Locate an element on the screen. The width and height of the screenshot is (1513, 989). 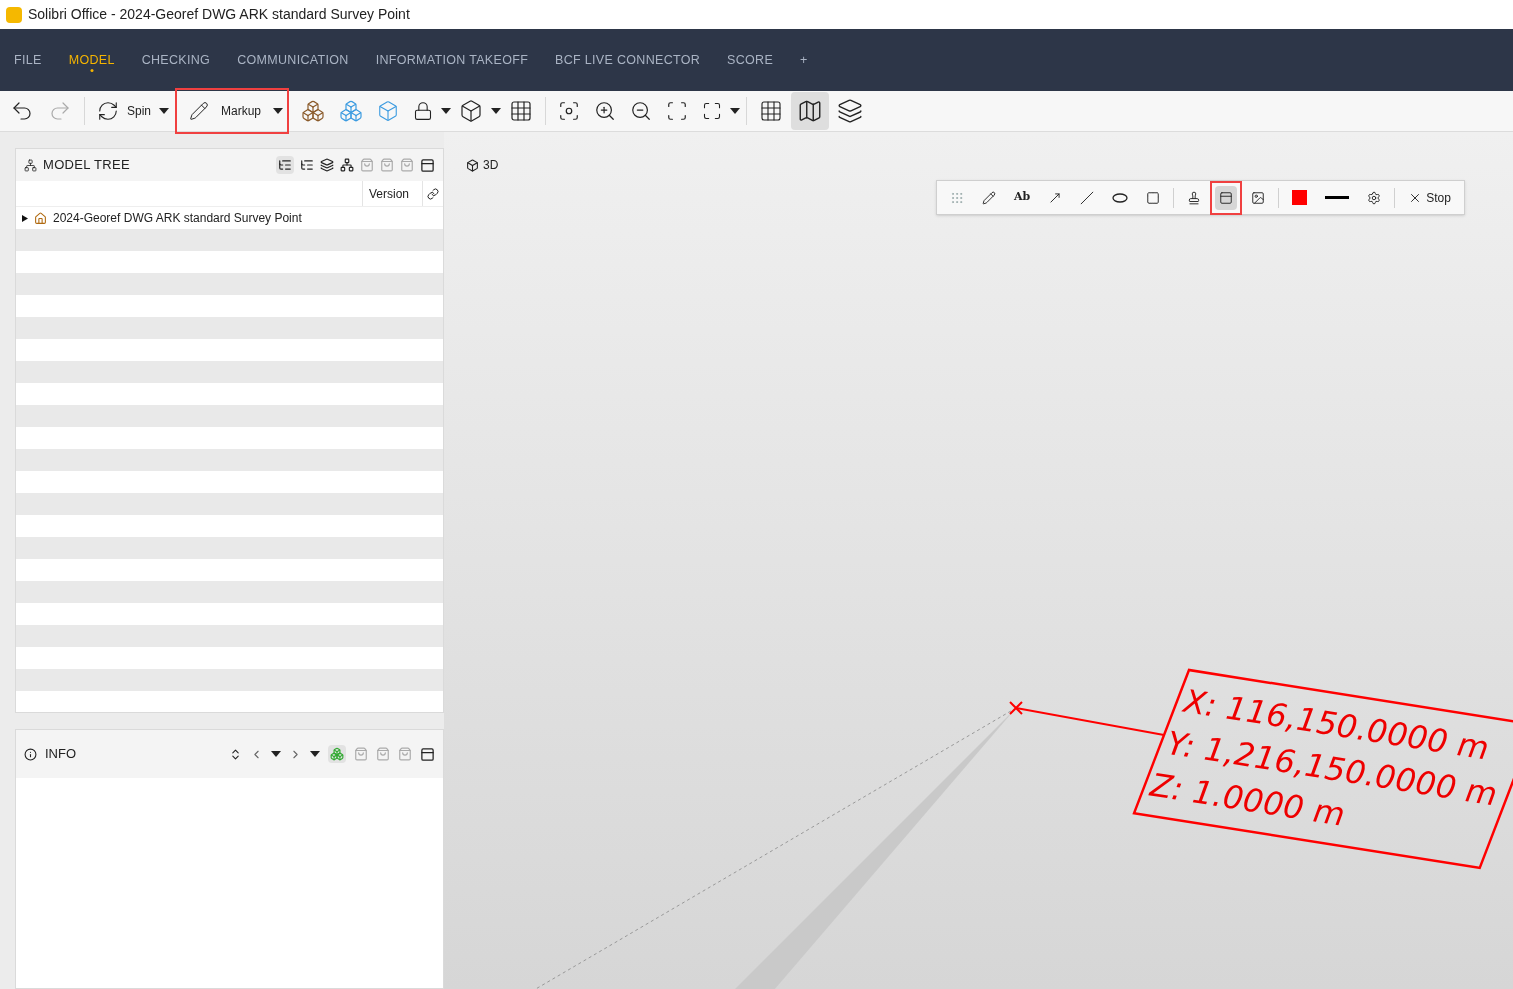
zoom-in-icon is located at coordinates (605, 111).